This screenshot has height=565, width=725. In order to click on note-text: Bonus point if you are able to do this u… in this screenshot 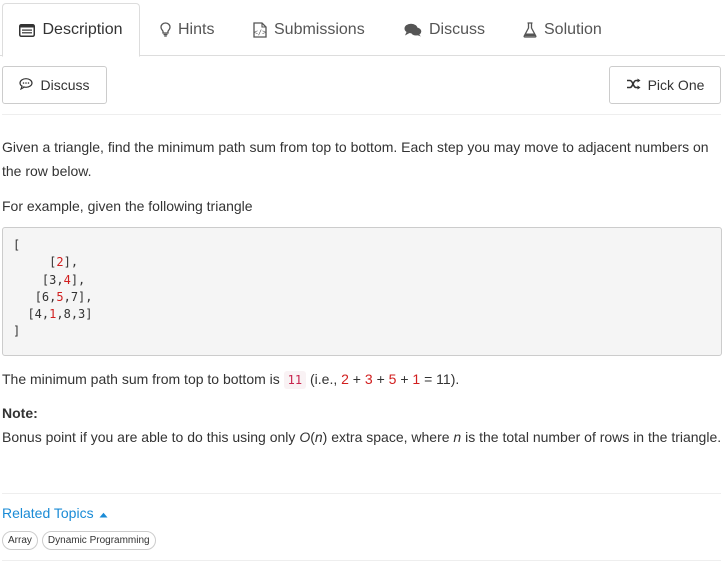, I will do `click(362, 437)`.